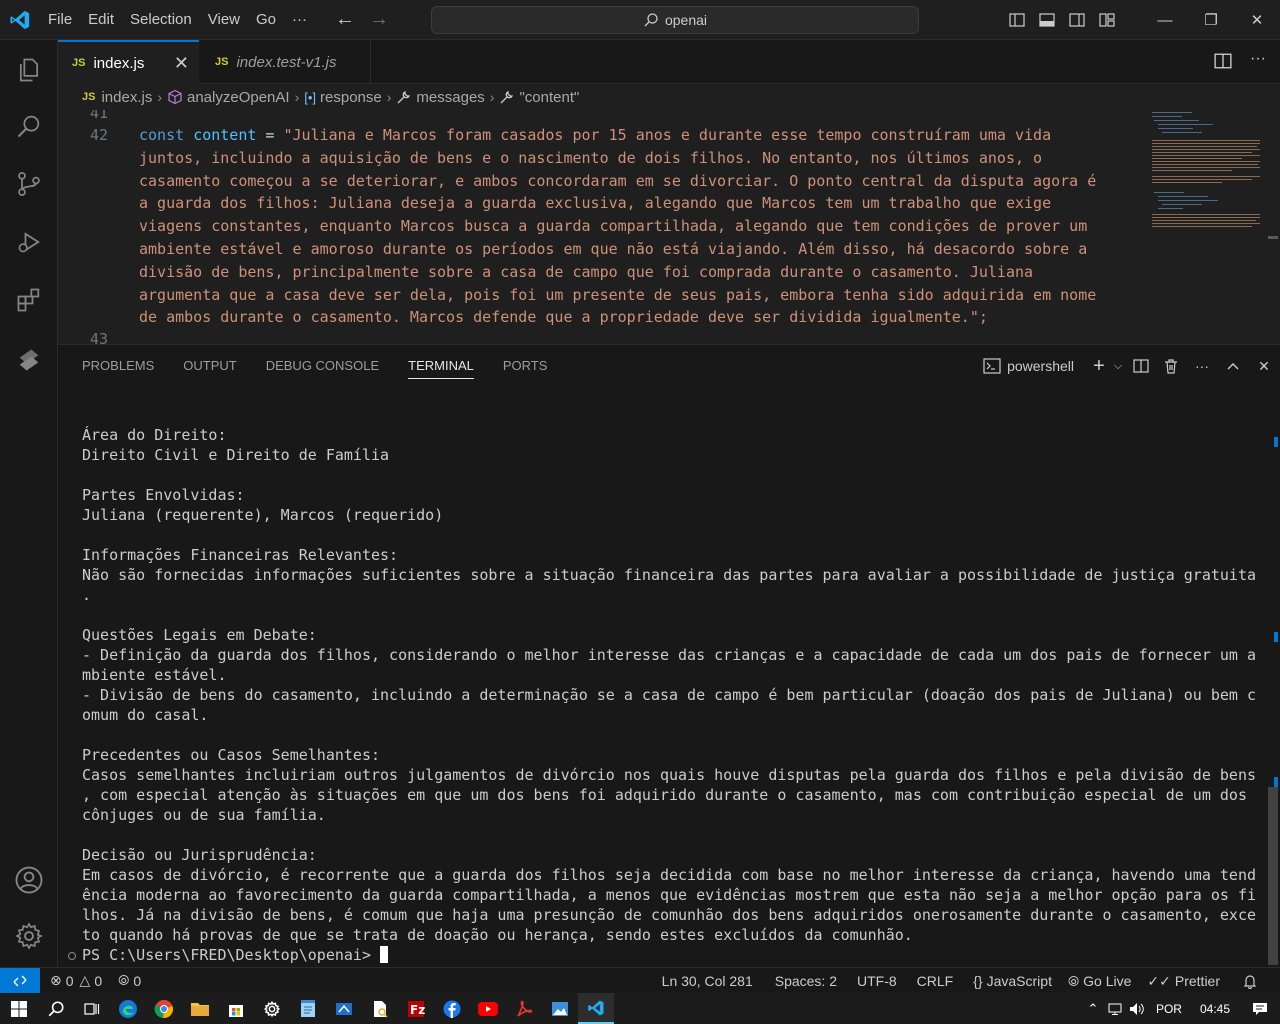 The image size is (1280, 1024). Describe the element at coordinates (29, 184) in the screenshot. I see `source-control-icon` at that location.